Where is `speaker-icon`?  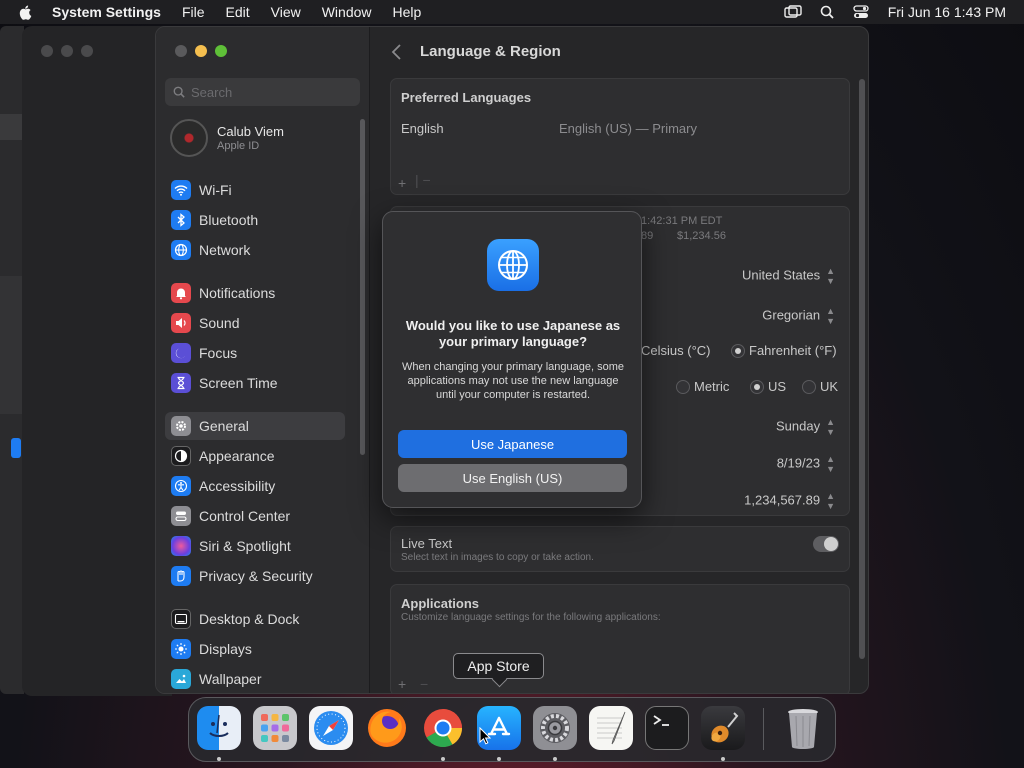
speaker-icon is located at coordinates (181, 323).